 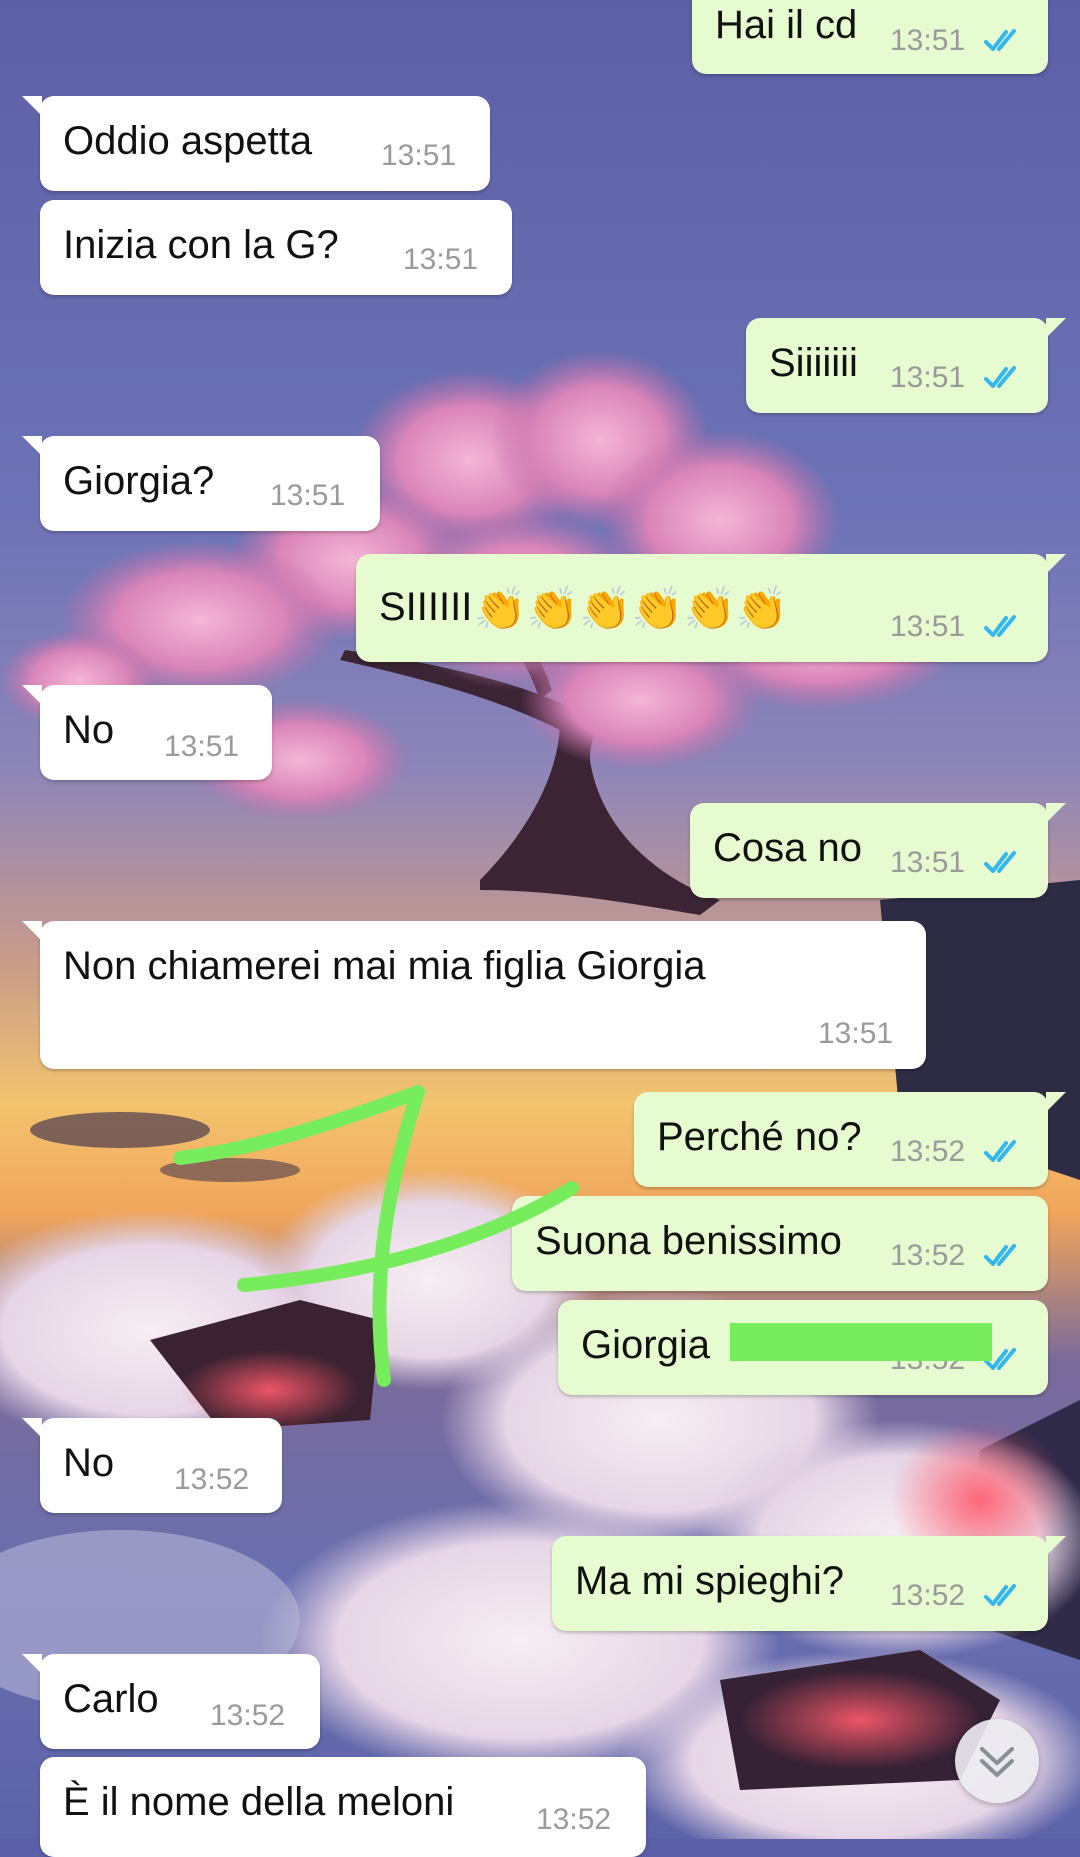 I want to click on message-text: SIIIIII👏👏👏👏👏👏, so click(x=583, y=608).